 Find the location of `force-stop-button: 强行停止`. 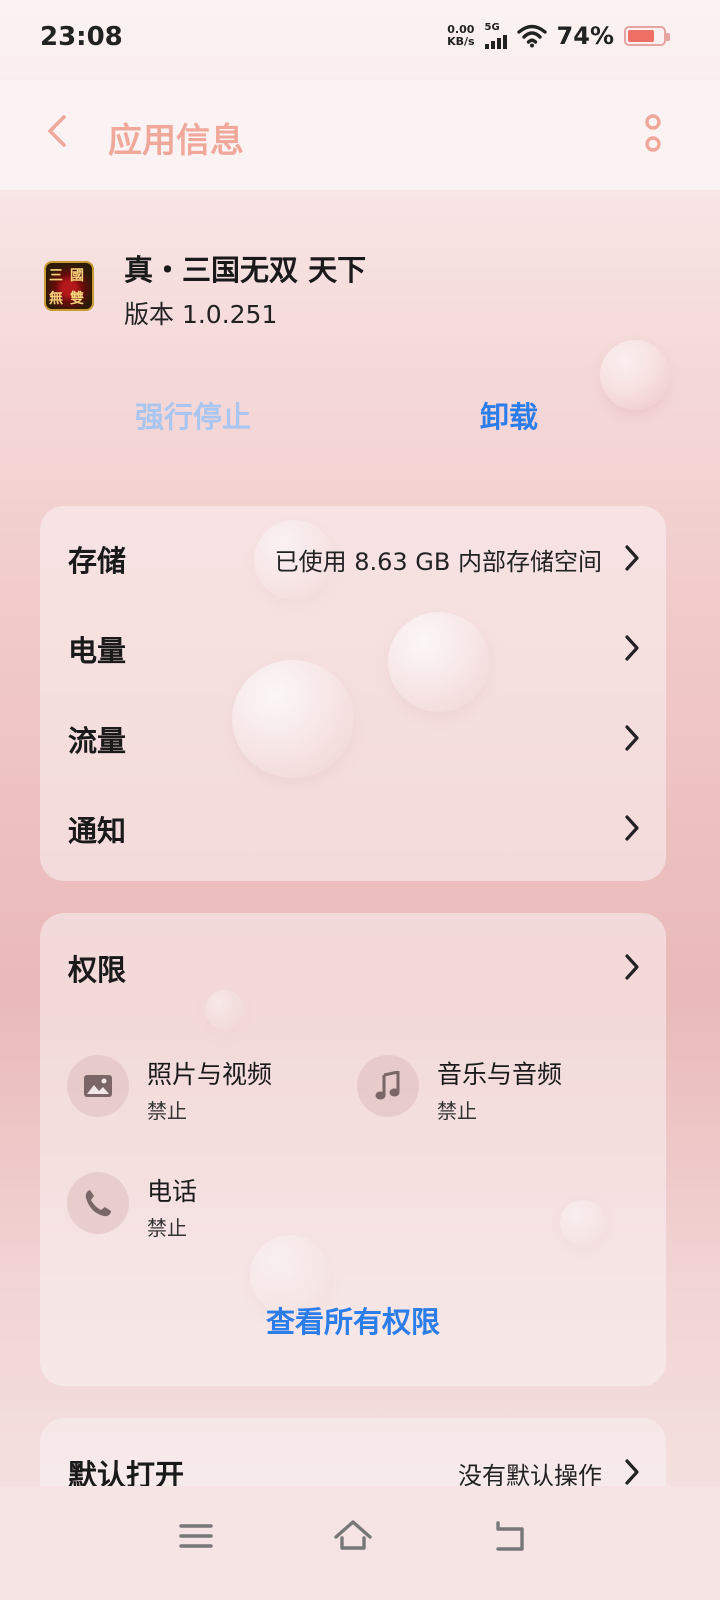

force-stop-button: 强行停止 is located at coordinates (193, 415).